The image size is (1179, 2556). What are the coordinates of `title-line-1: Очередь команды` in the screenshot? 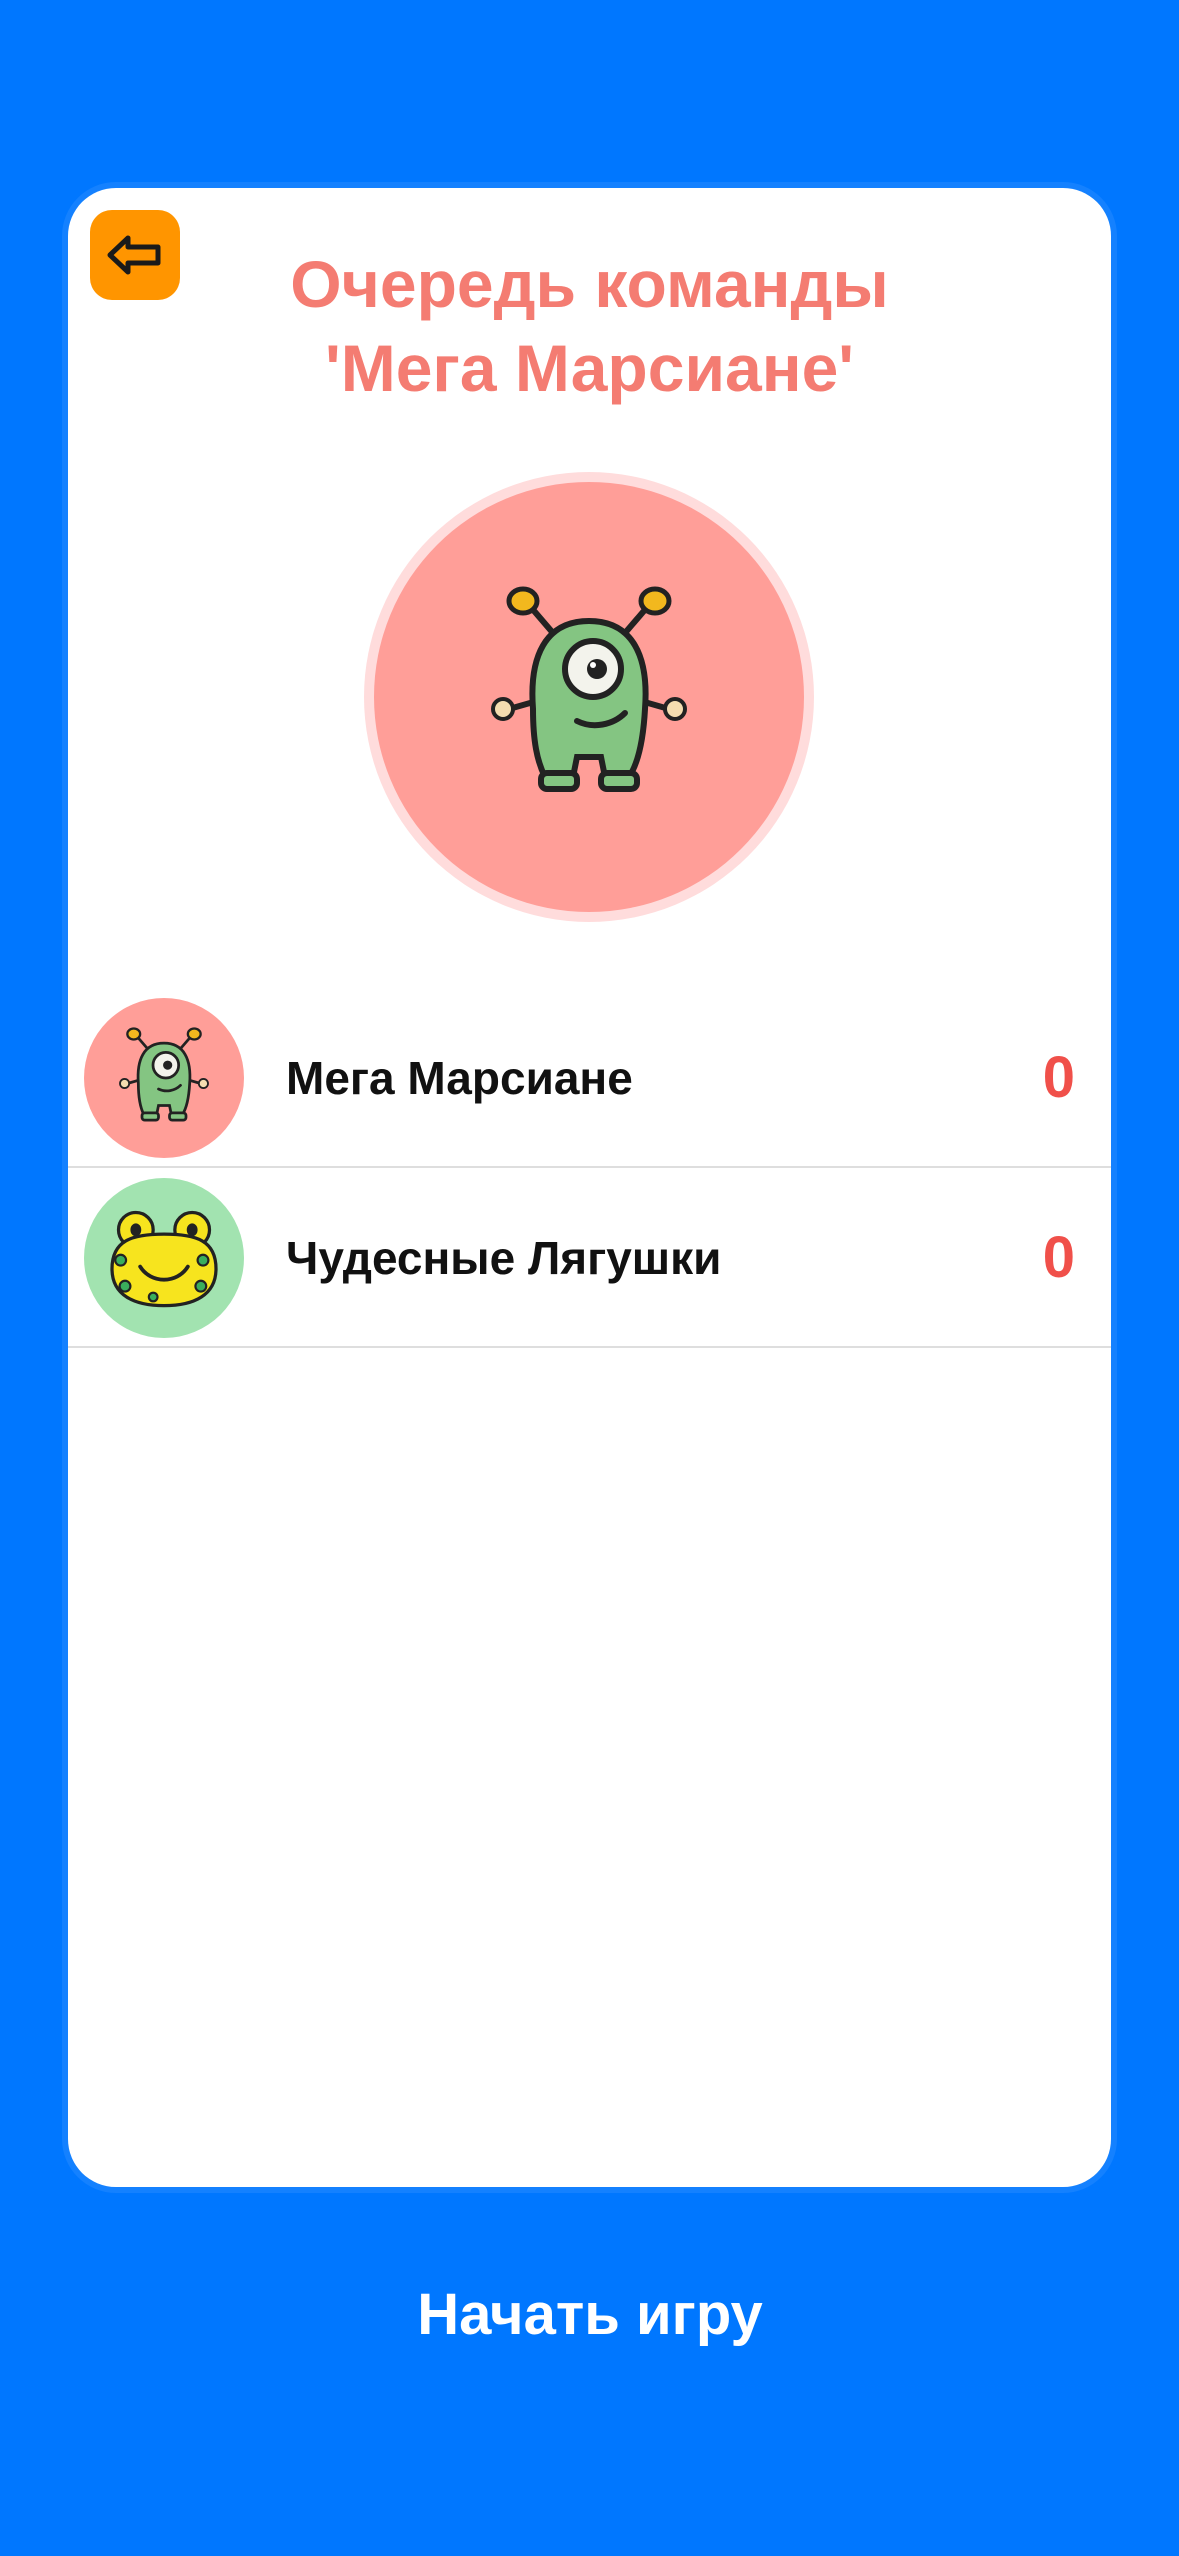 It's located at (589, 284).